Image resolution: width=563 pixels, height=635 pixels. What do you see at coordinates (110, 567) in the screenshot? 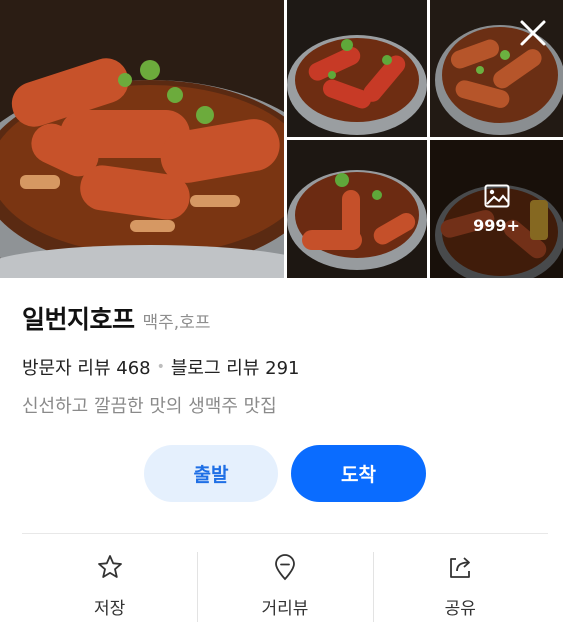
I see `star-icon` at bounding box center [110, 567].